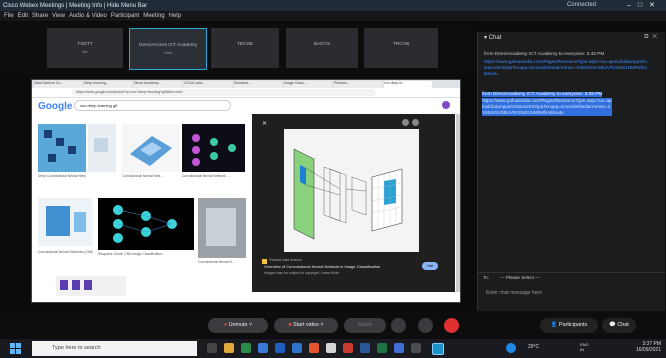 This screenshot has height=358, width=666. What do you see at coordinates (246, 105) in the screenshot?
I see `google-header: Google cnn deep learning gif` at bounding box center [246, 105].